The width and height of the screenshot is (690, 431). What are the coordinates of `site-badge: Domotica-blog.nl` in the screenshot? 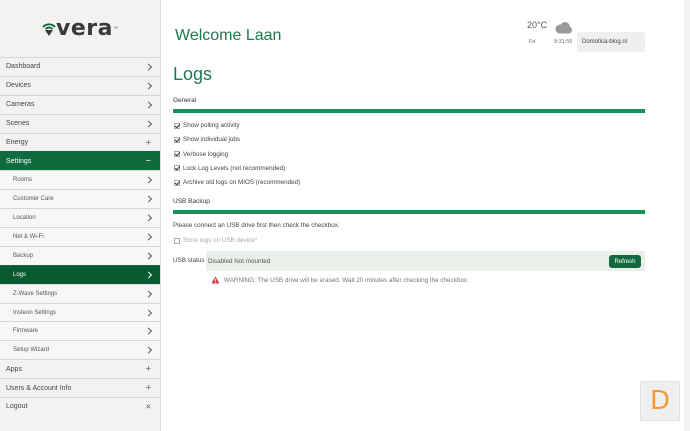 It's located at (611, 42).